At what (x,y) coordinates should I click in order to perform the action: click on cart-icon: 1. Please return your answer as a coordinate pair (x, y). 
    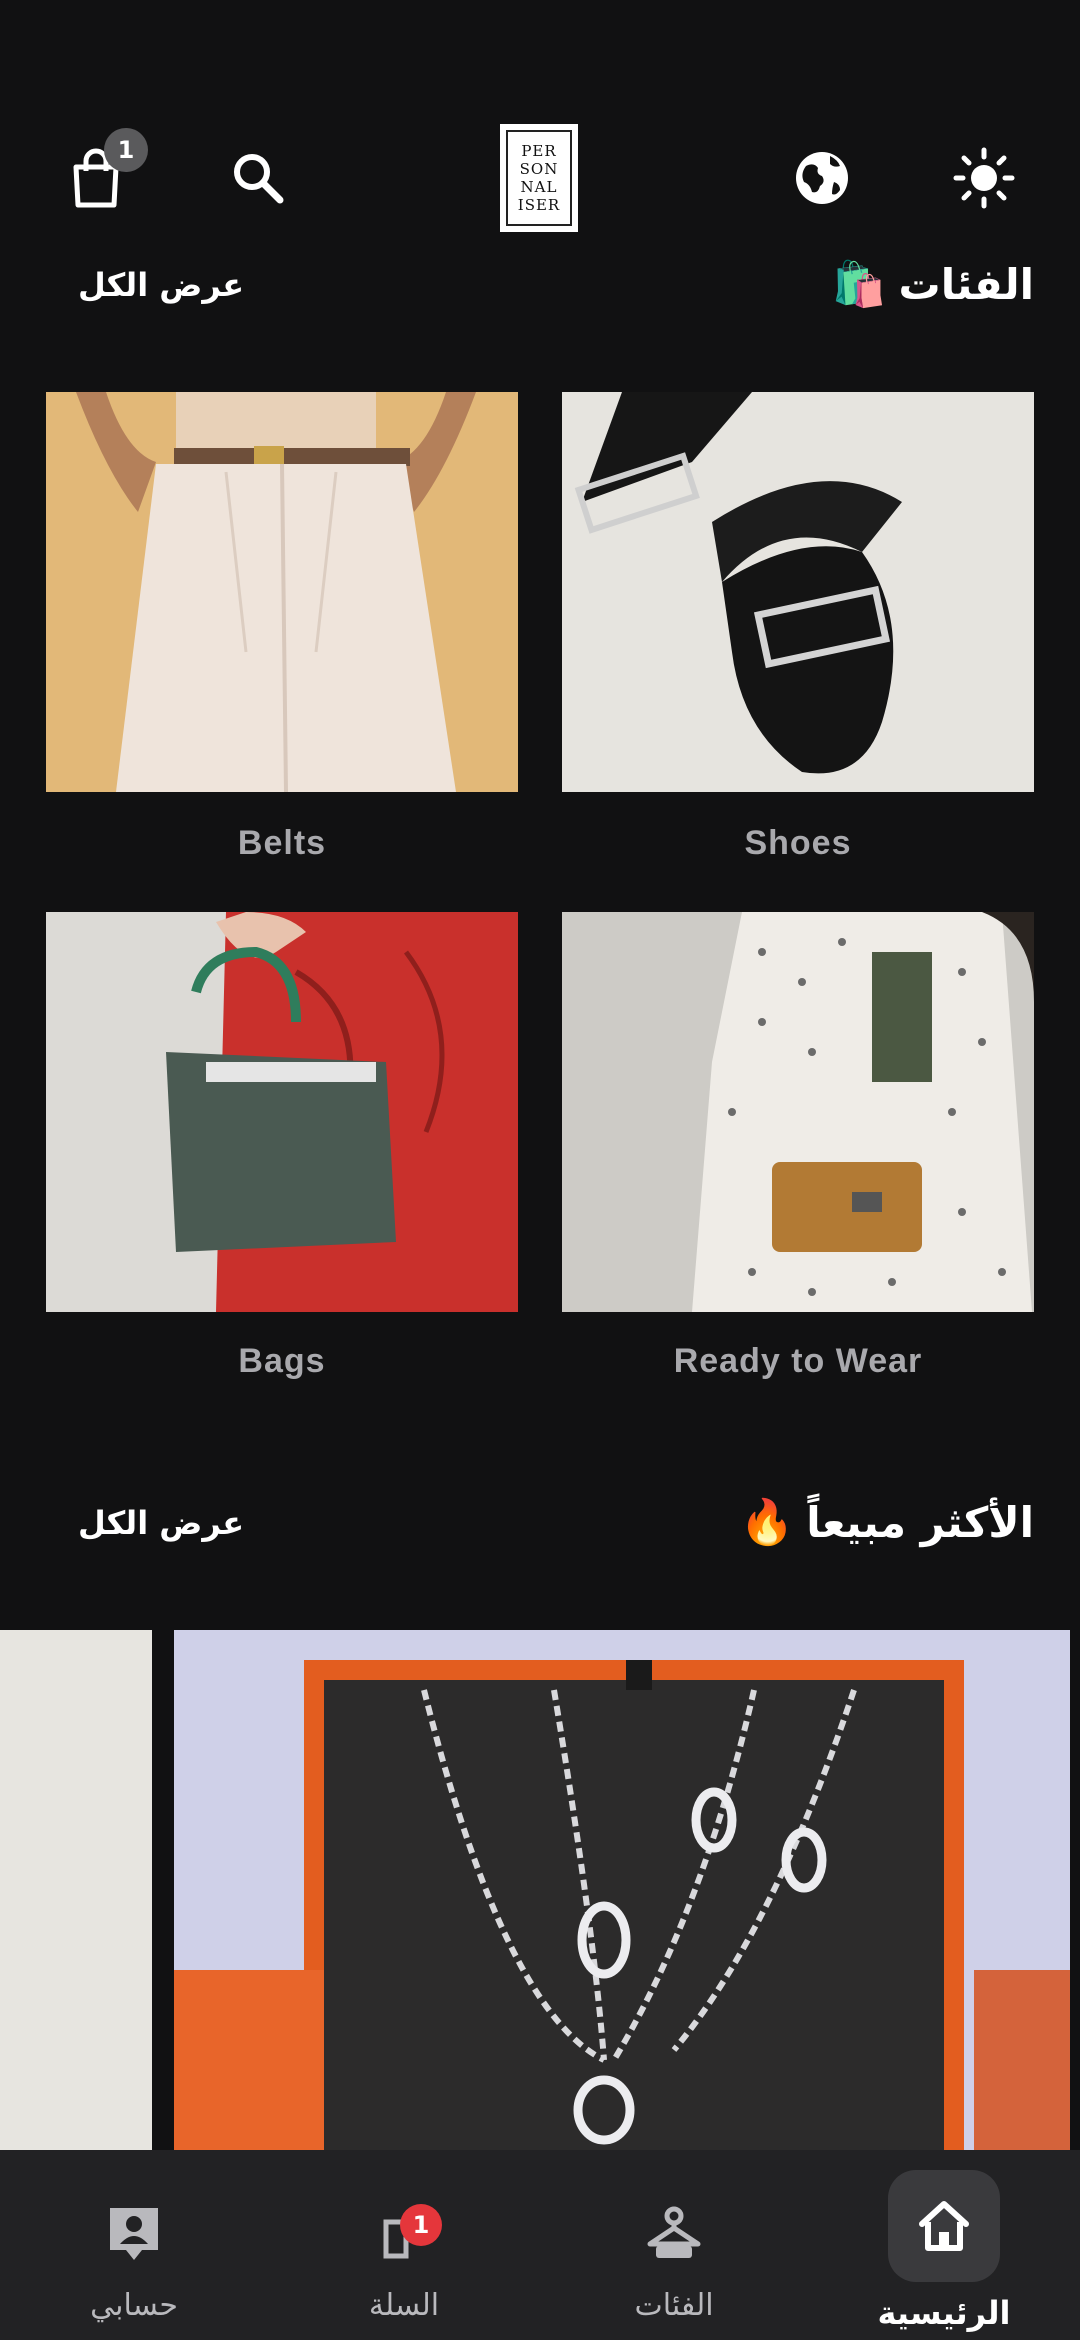
    Looking at the image, I should click on (404, 2234).